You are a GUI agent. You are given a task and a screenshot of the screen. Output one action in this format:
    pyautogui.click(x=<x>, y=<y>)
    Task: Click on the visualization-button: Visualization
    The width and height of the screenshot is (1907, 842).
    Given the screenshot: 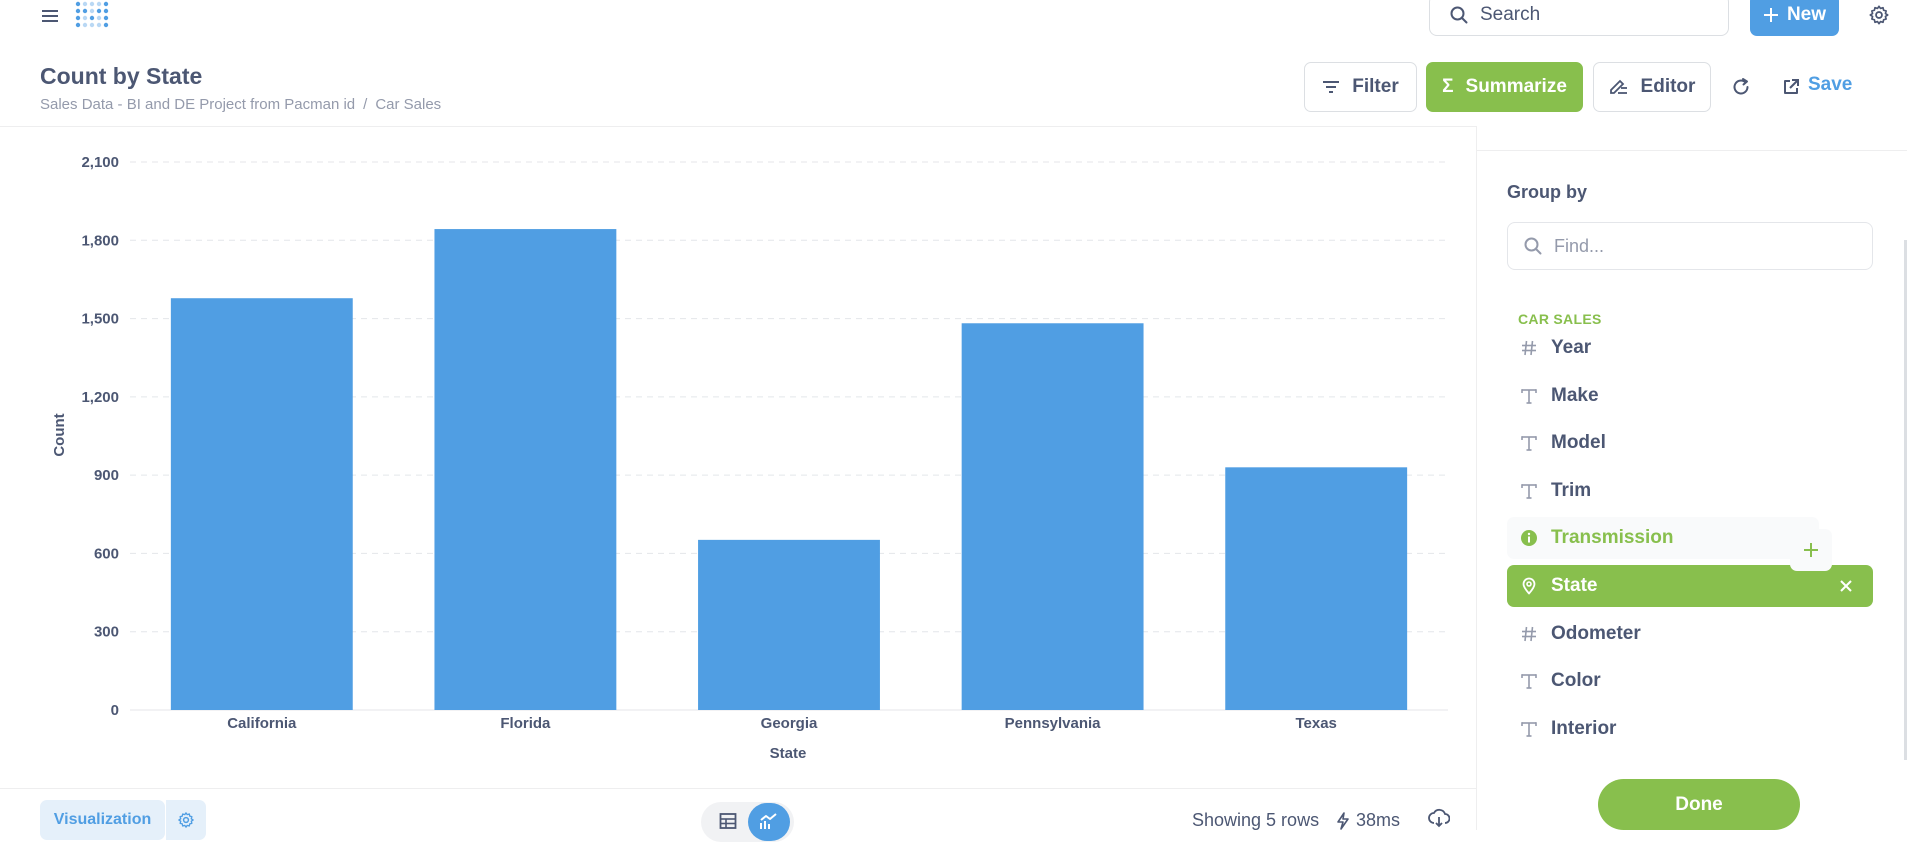 What is the action you would take?
    pyautogui.click(x=102, y=820)
    